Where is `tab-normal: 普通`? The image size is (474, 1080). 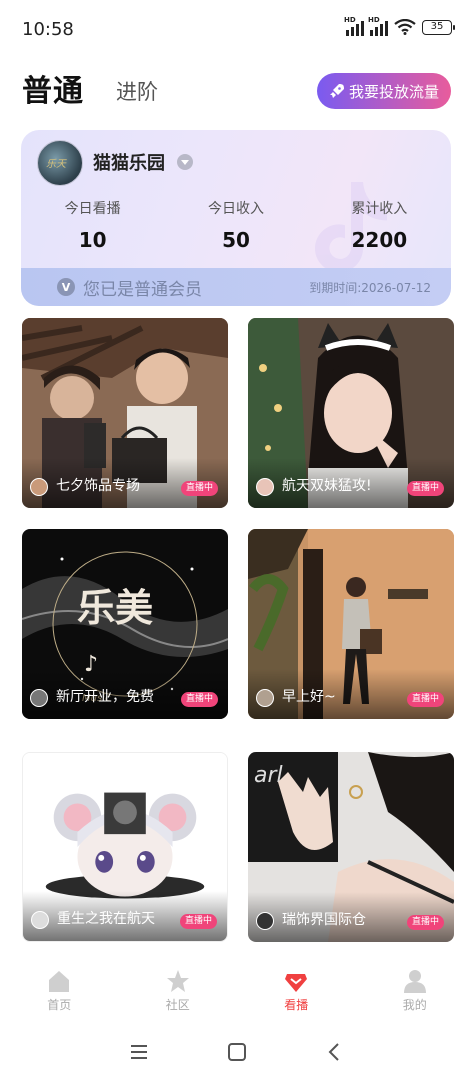 tab-normal: 普通 is located at coordinates (53, 88).